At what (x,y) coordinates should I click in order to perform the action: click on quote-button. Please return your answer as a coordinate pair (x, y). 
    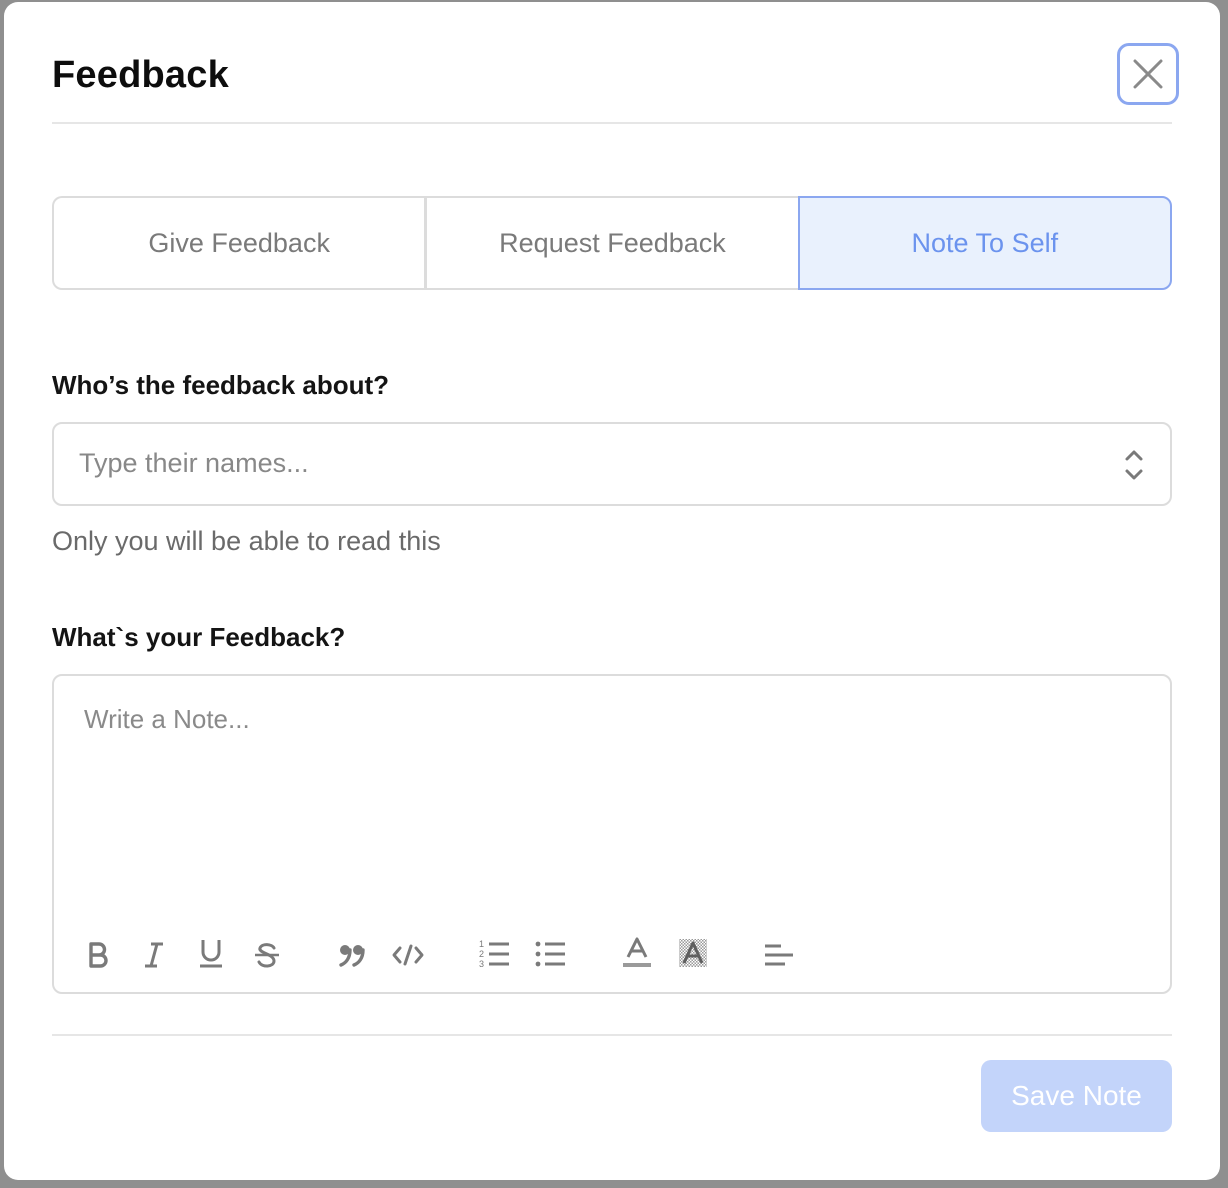
    Looking at the image, I should click on (352, 955).